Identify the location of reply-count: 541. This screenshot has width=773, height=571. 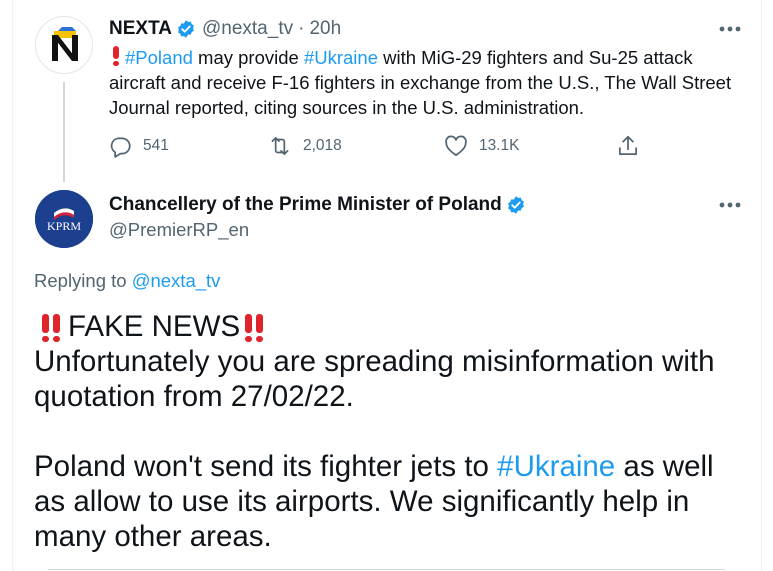
(156, 145).